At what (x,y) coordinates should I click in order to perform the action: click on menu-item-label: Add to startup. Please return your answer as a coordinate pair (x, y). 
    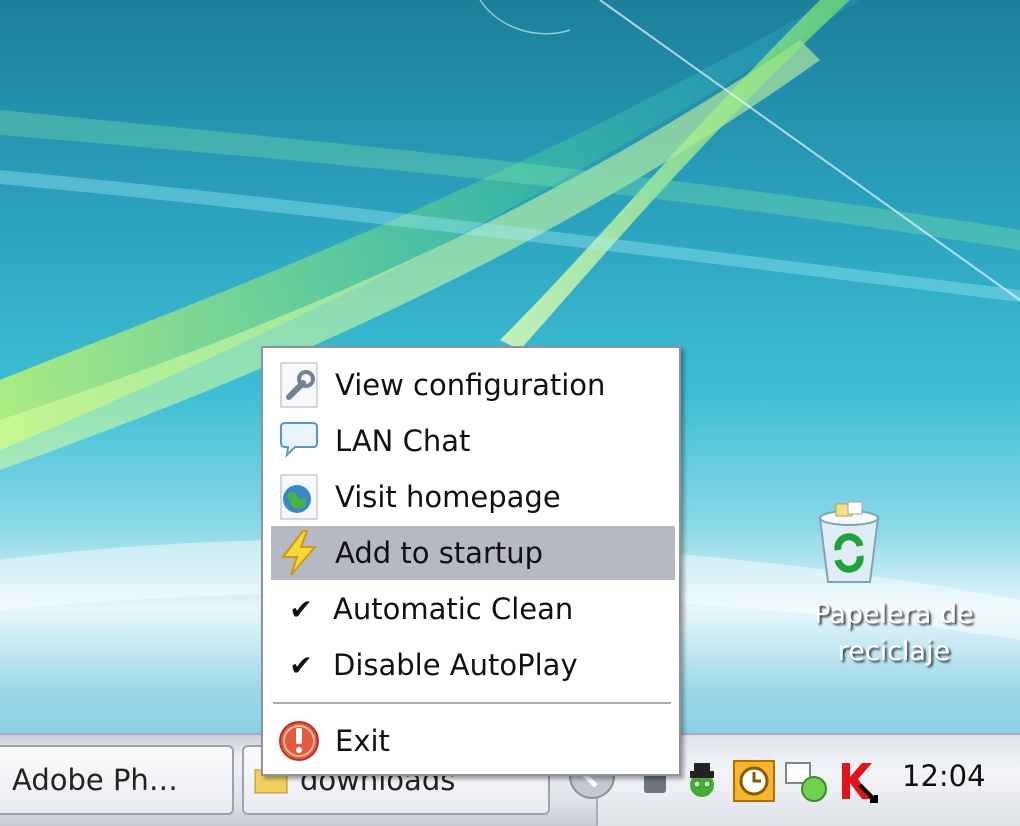
    Looking at the image, I should click on (439, 553).